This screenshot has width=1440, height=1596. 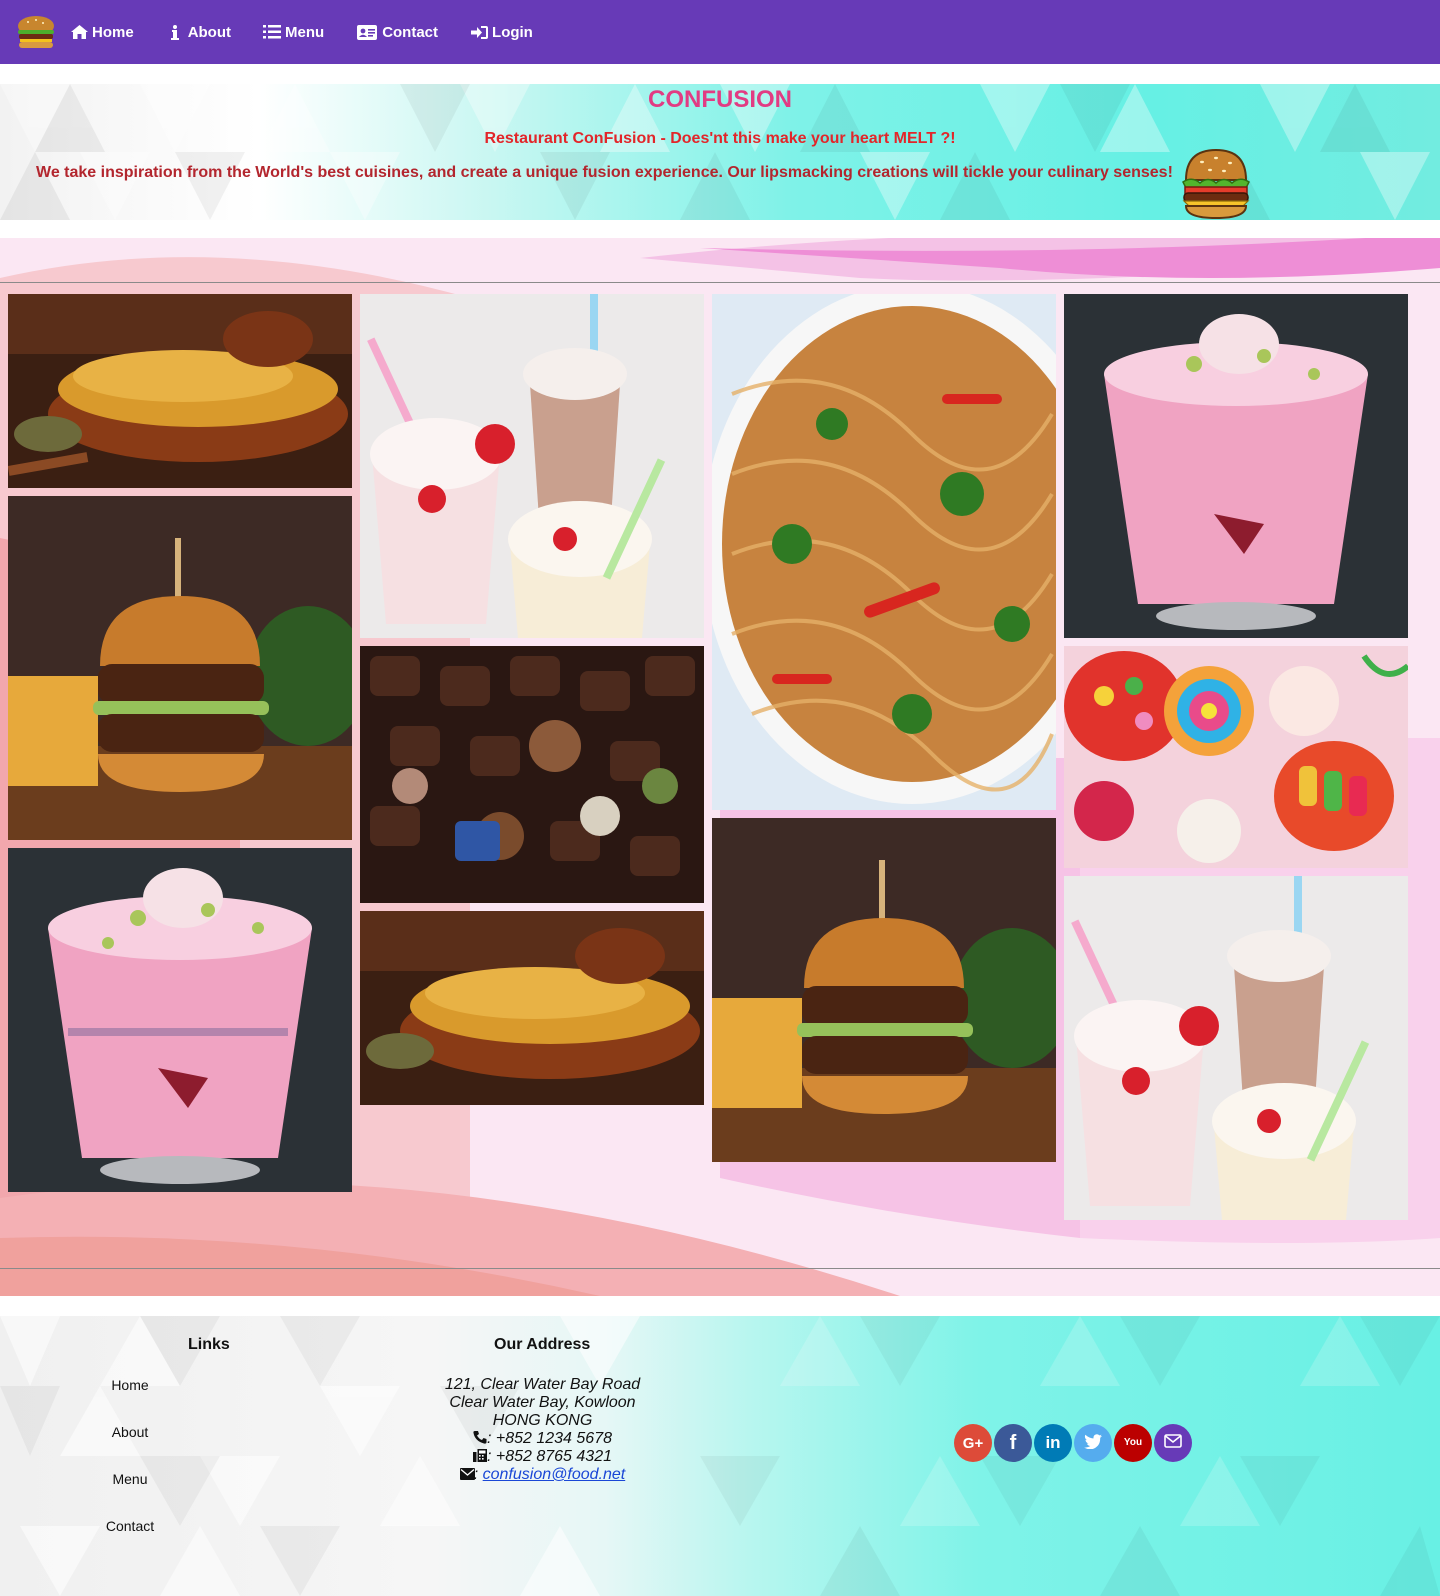 I want to click on home-icon, so click(x=79, y=32).